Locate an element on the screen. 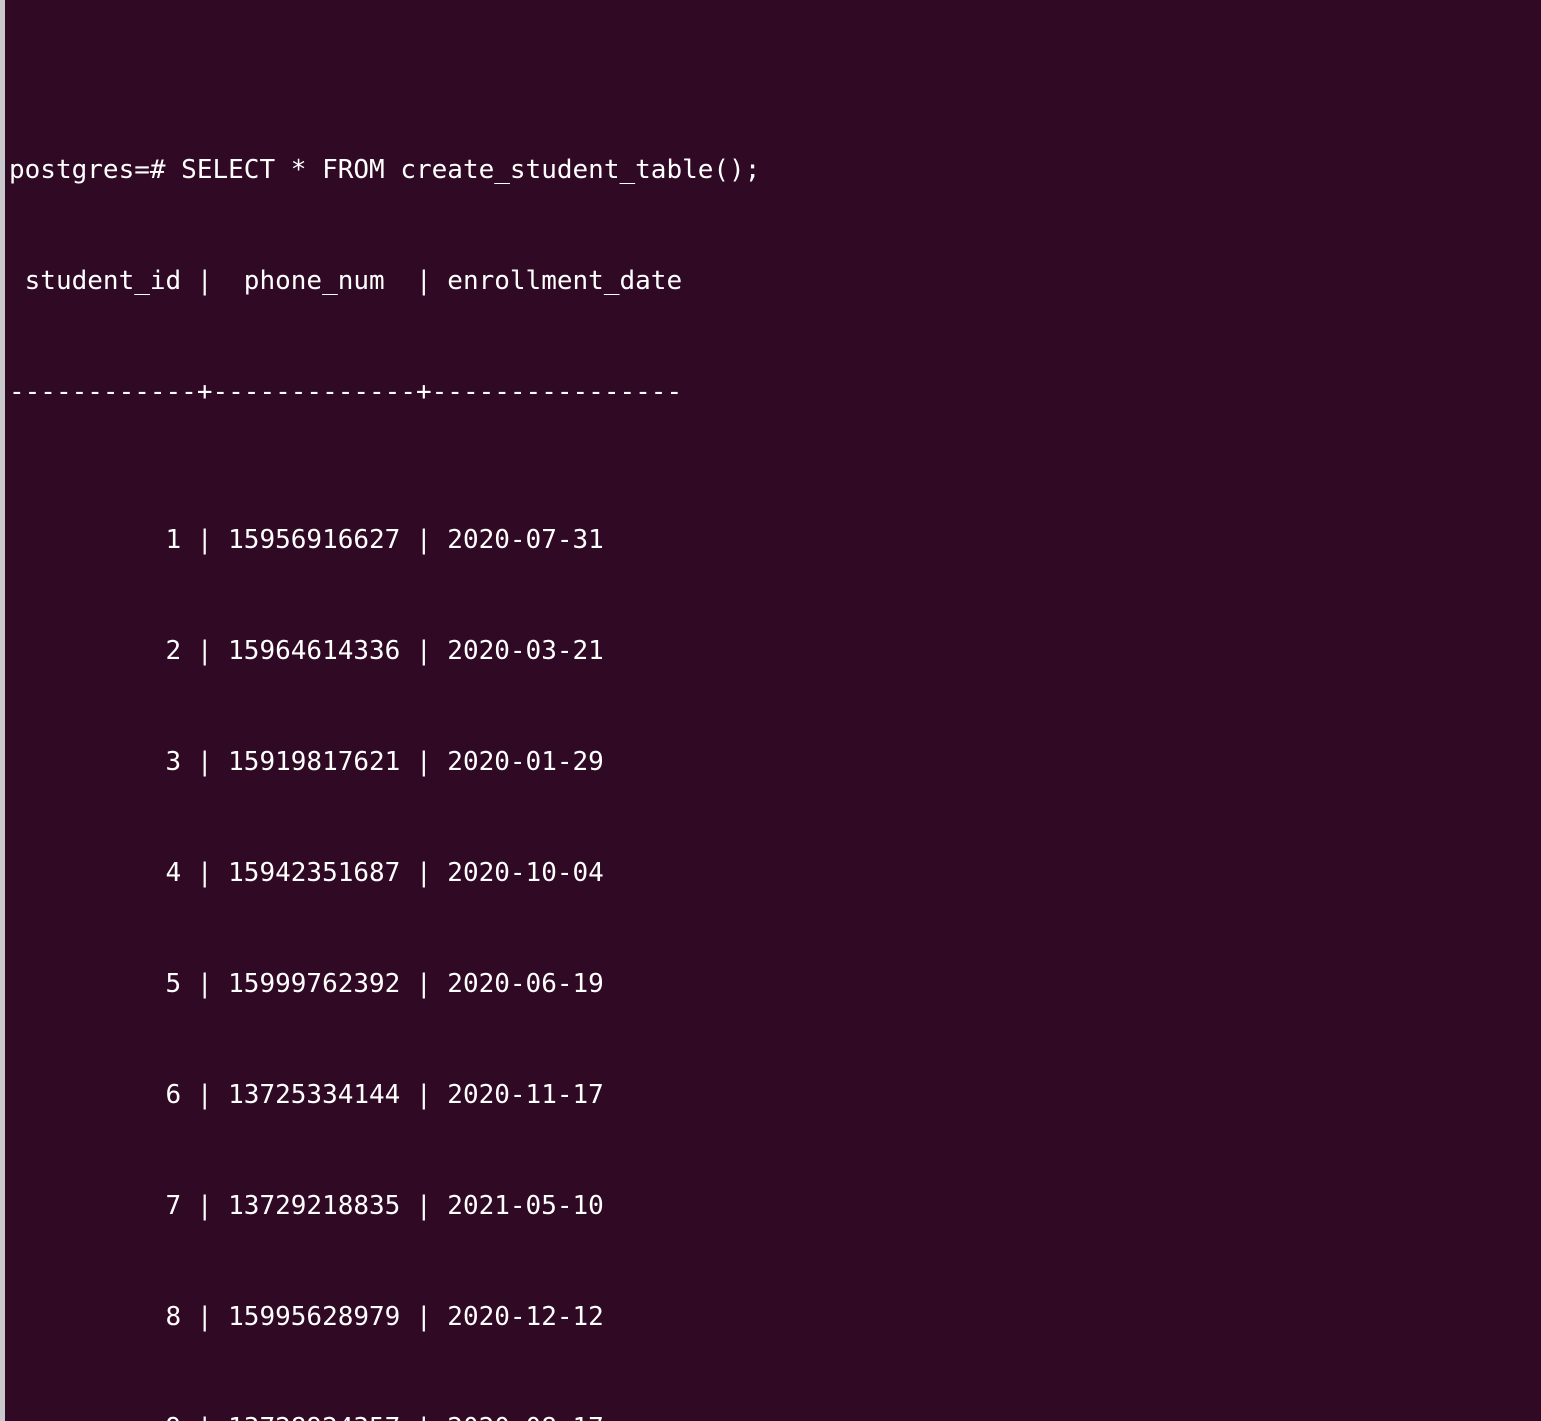 Image resolution: width=1541 pixels, height=1421 pixels. table-row: 4 | 15942351687 | 2020-10-04 is located at coordinates (306, 873).